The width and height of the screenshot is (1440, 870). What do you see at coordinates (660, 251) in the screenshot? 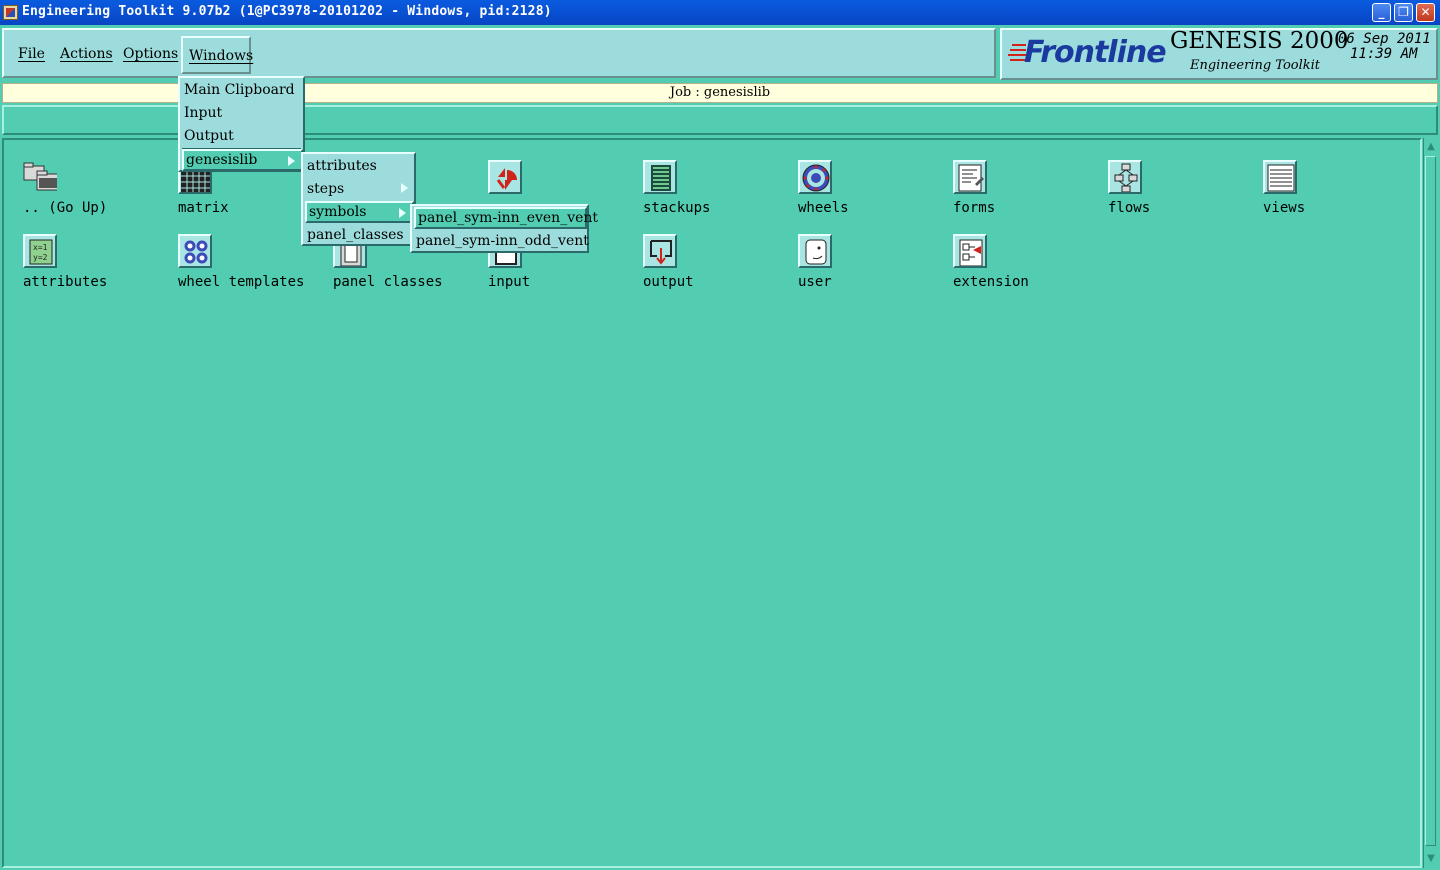
I see `output-icon` at bounding box center [660, 251].